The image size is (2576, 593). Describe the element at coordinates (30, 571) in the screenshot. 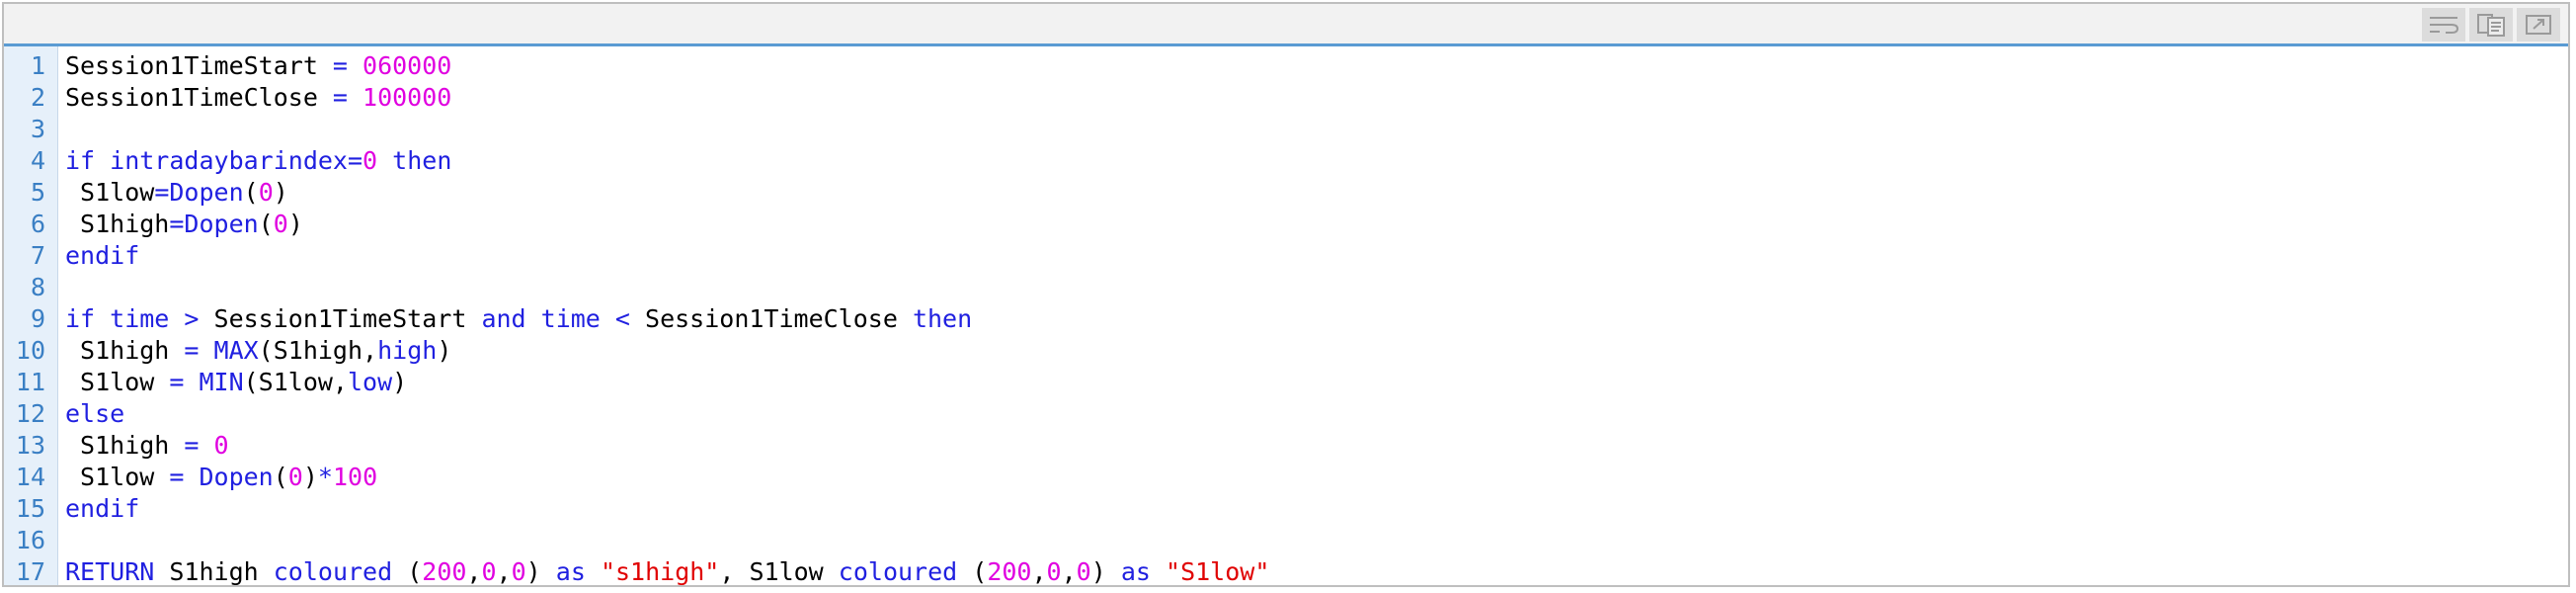

I see `line-number: 17` at that location.